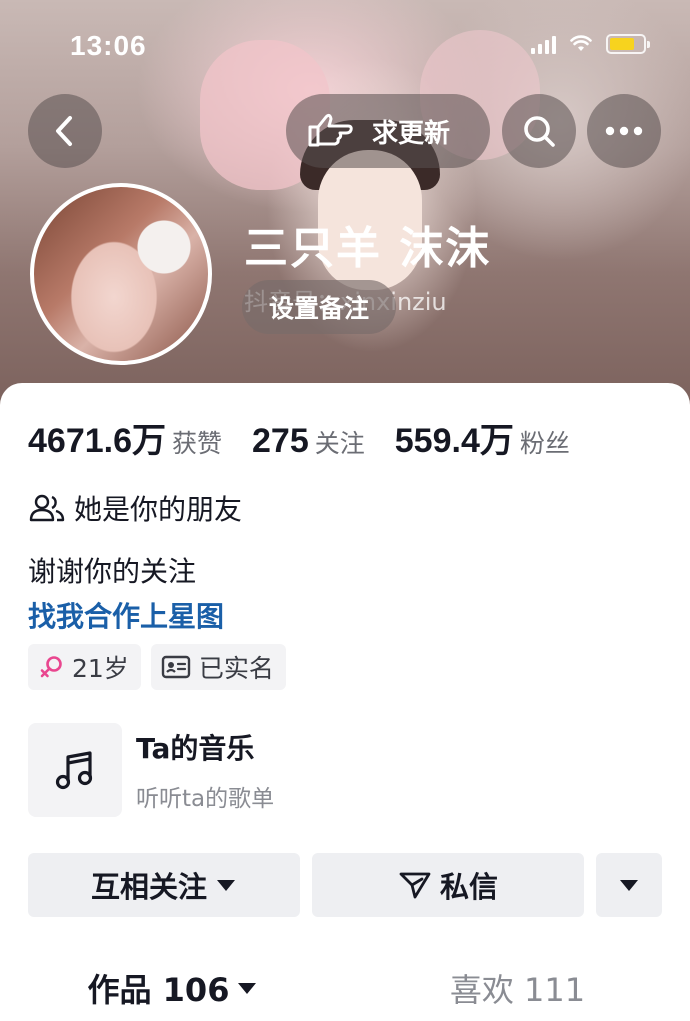  I want to click on content-tabs: 作品 106 喜欢 111, so click(345, 988).